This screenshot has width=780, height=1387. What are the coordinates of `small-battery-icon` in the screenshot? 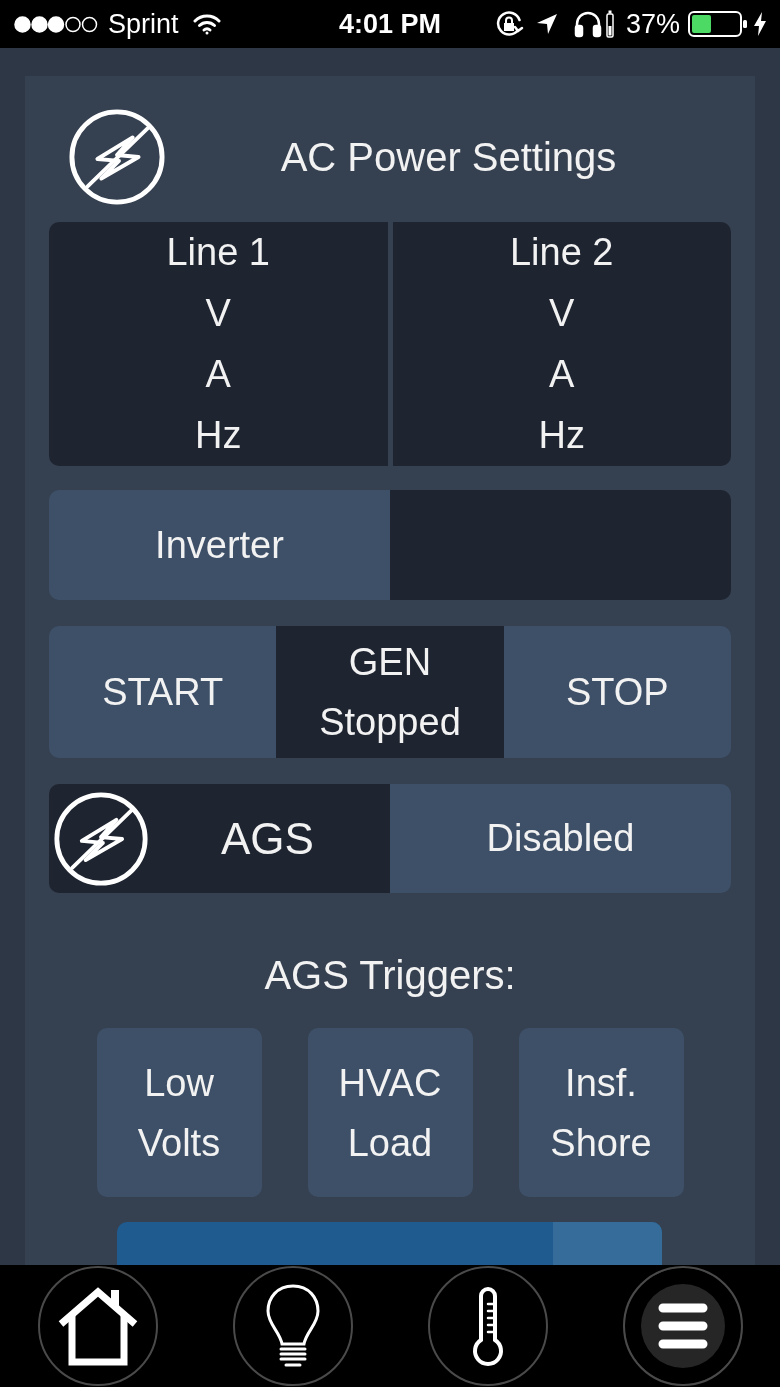 It's located at (609, 24).